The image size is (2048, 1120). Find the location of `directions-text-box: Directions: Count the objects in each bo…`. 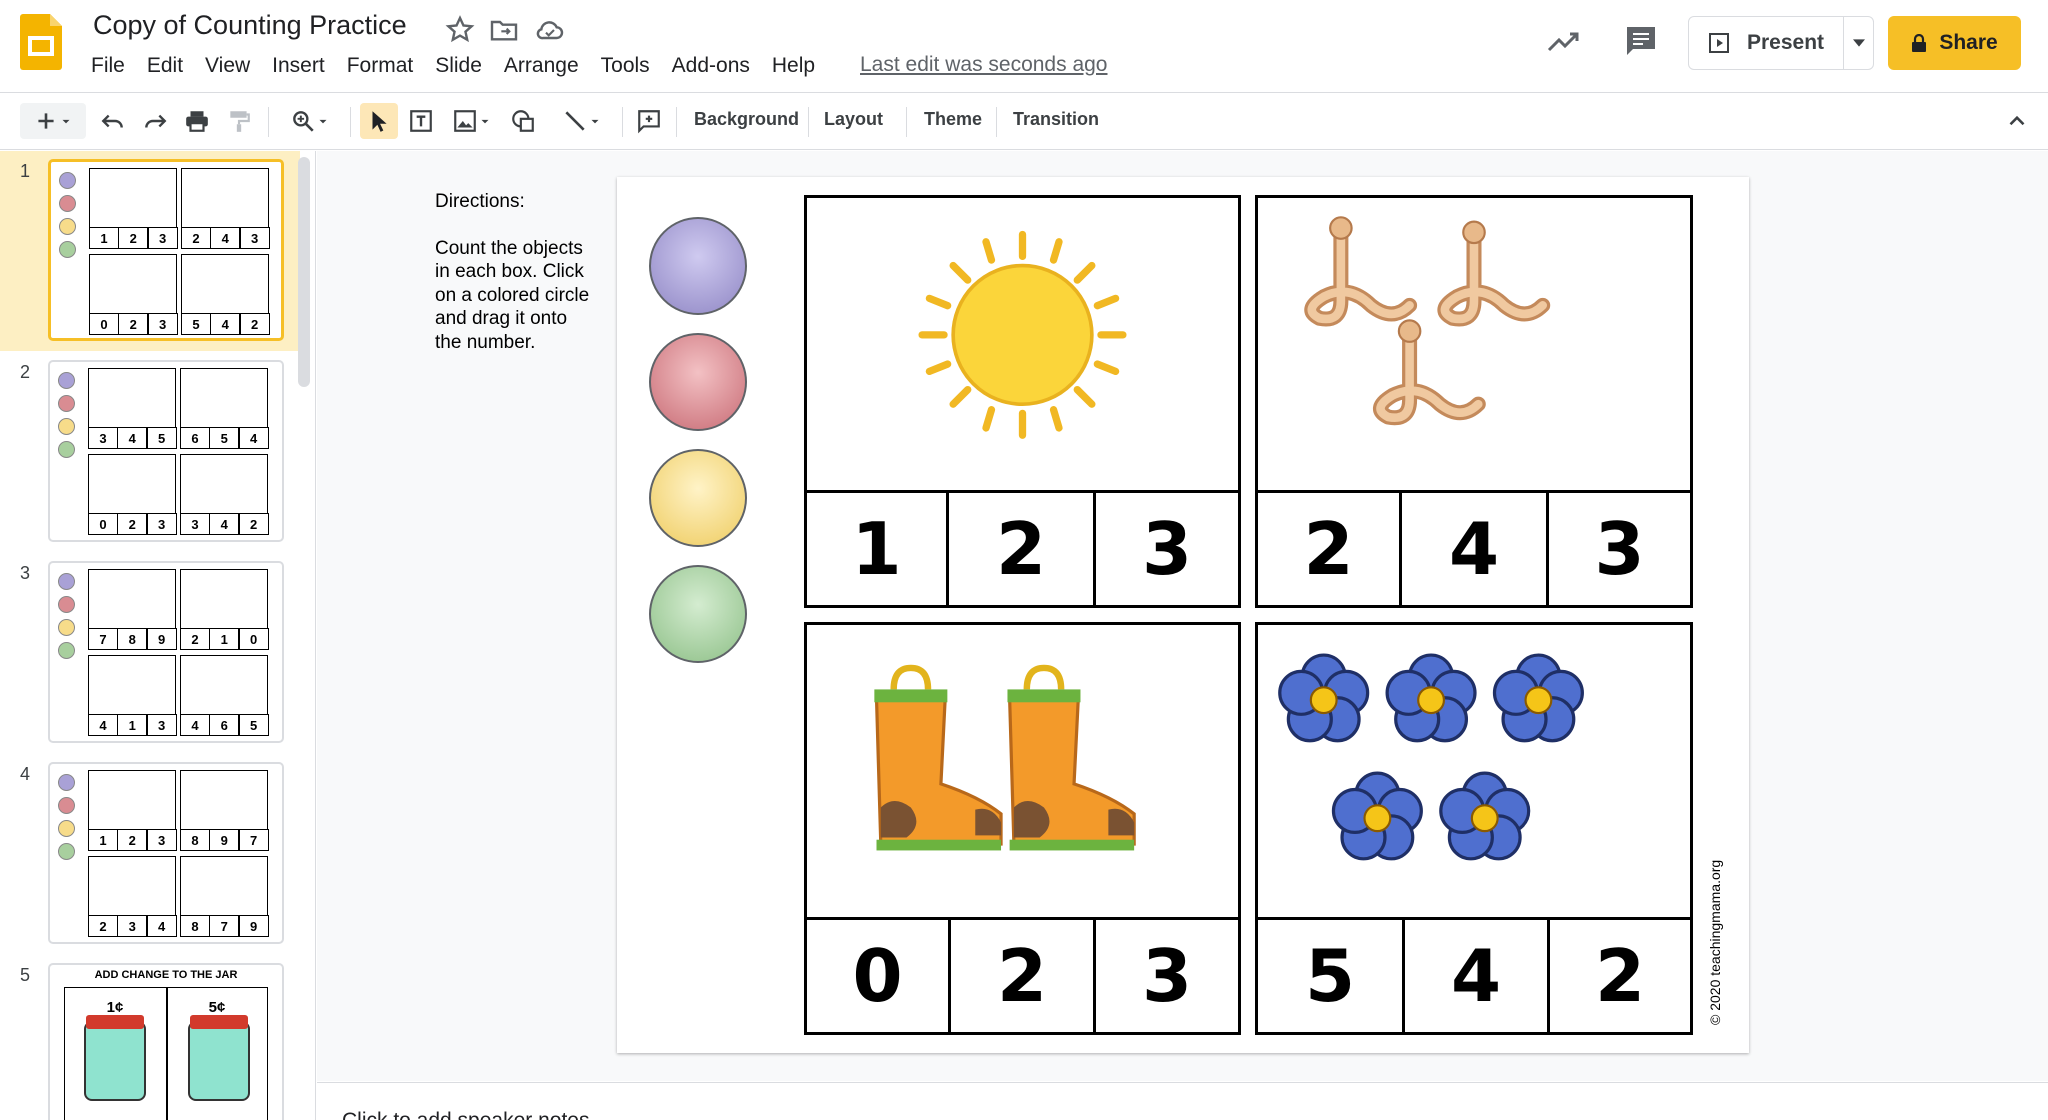

directions-text-box: Directions: Count the objects in each bo… is located at coordinates (515, 272).